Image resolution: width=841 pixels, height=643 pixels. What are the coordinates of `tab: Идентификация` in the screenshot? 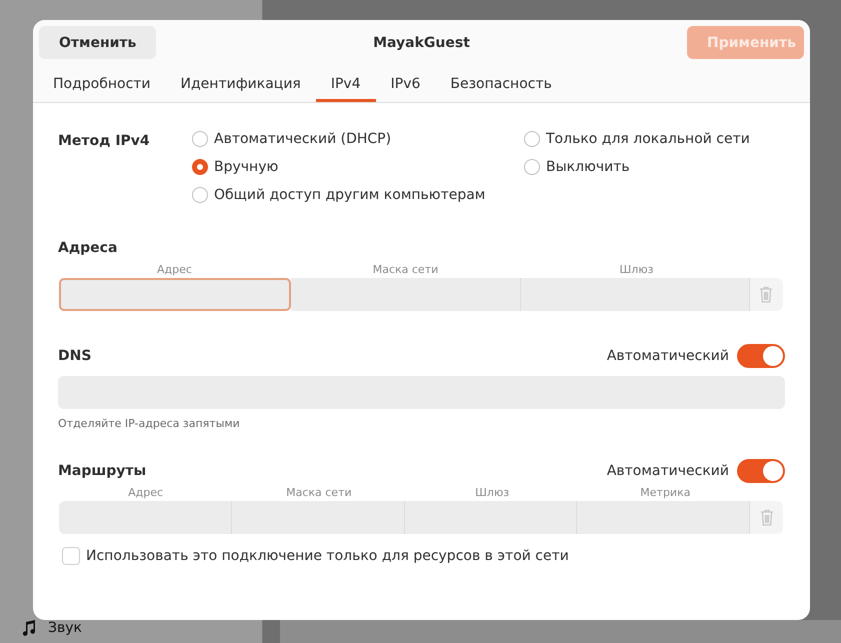 It's located at (241, 83).